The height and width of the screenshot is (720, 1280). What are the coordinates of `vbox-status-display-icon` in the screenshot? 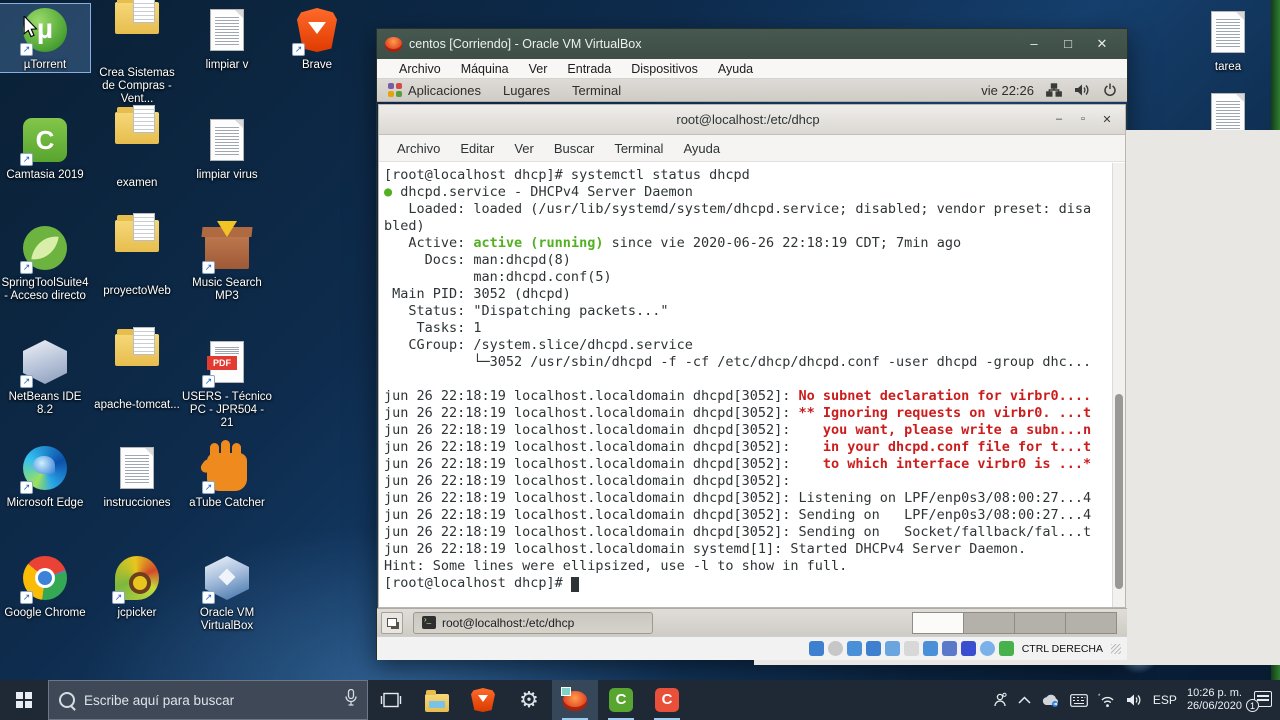 It's located at (930, 648).